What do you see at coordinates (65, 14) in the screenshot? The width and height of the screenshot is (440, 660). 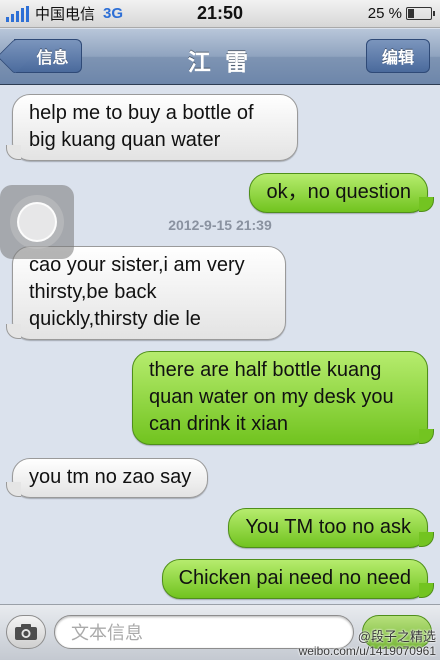 I see `carrier-name: 中国电信` at bounding box center [65, 14].